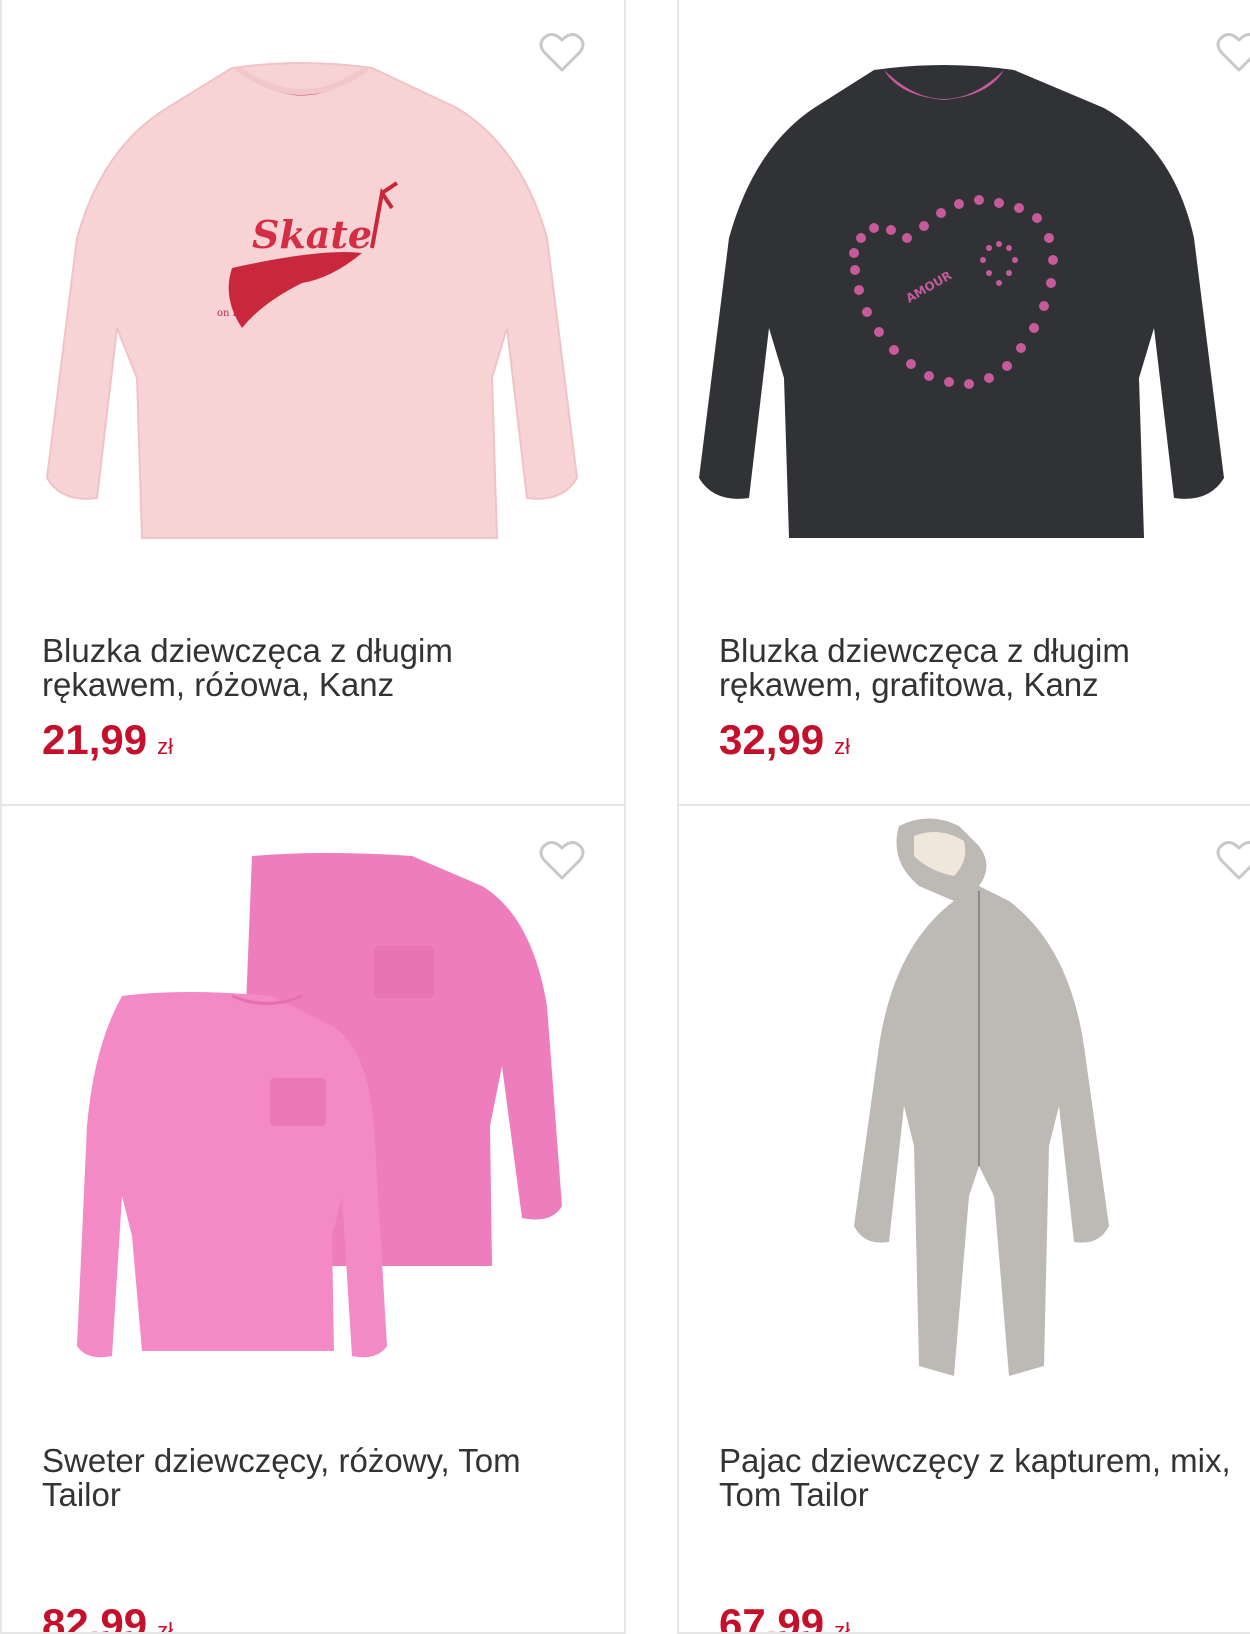 The image size is (1250, 1634). Describe the element at coordinates (322, 1478) in the screenshot. I see `product-title: Sweter dziewczęcy, różowy, Tom Tailor` at that location.